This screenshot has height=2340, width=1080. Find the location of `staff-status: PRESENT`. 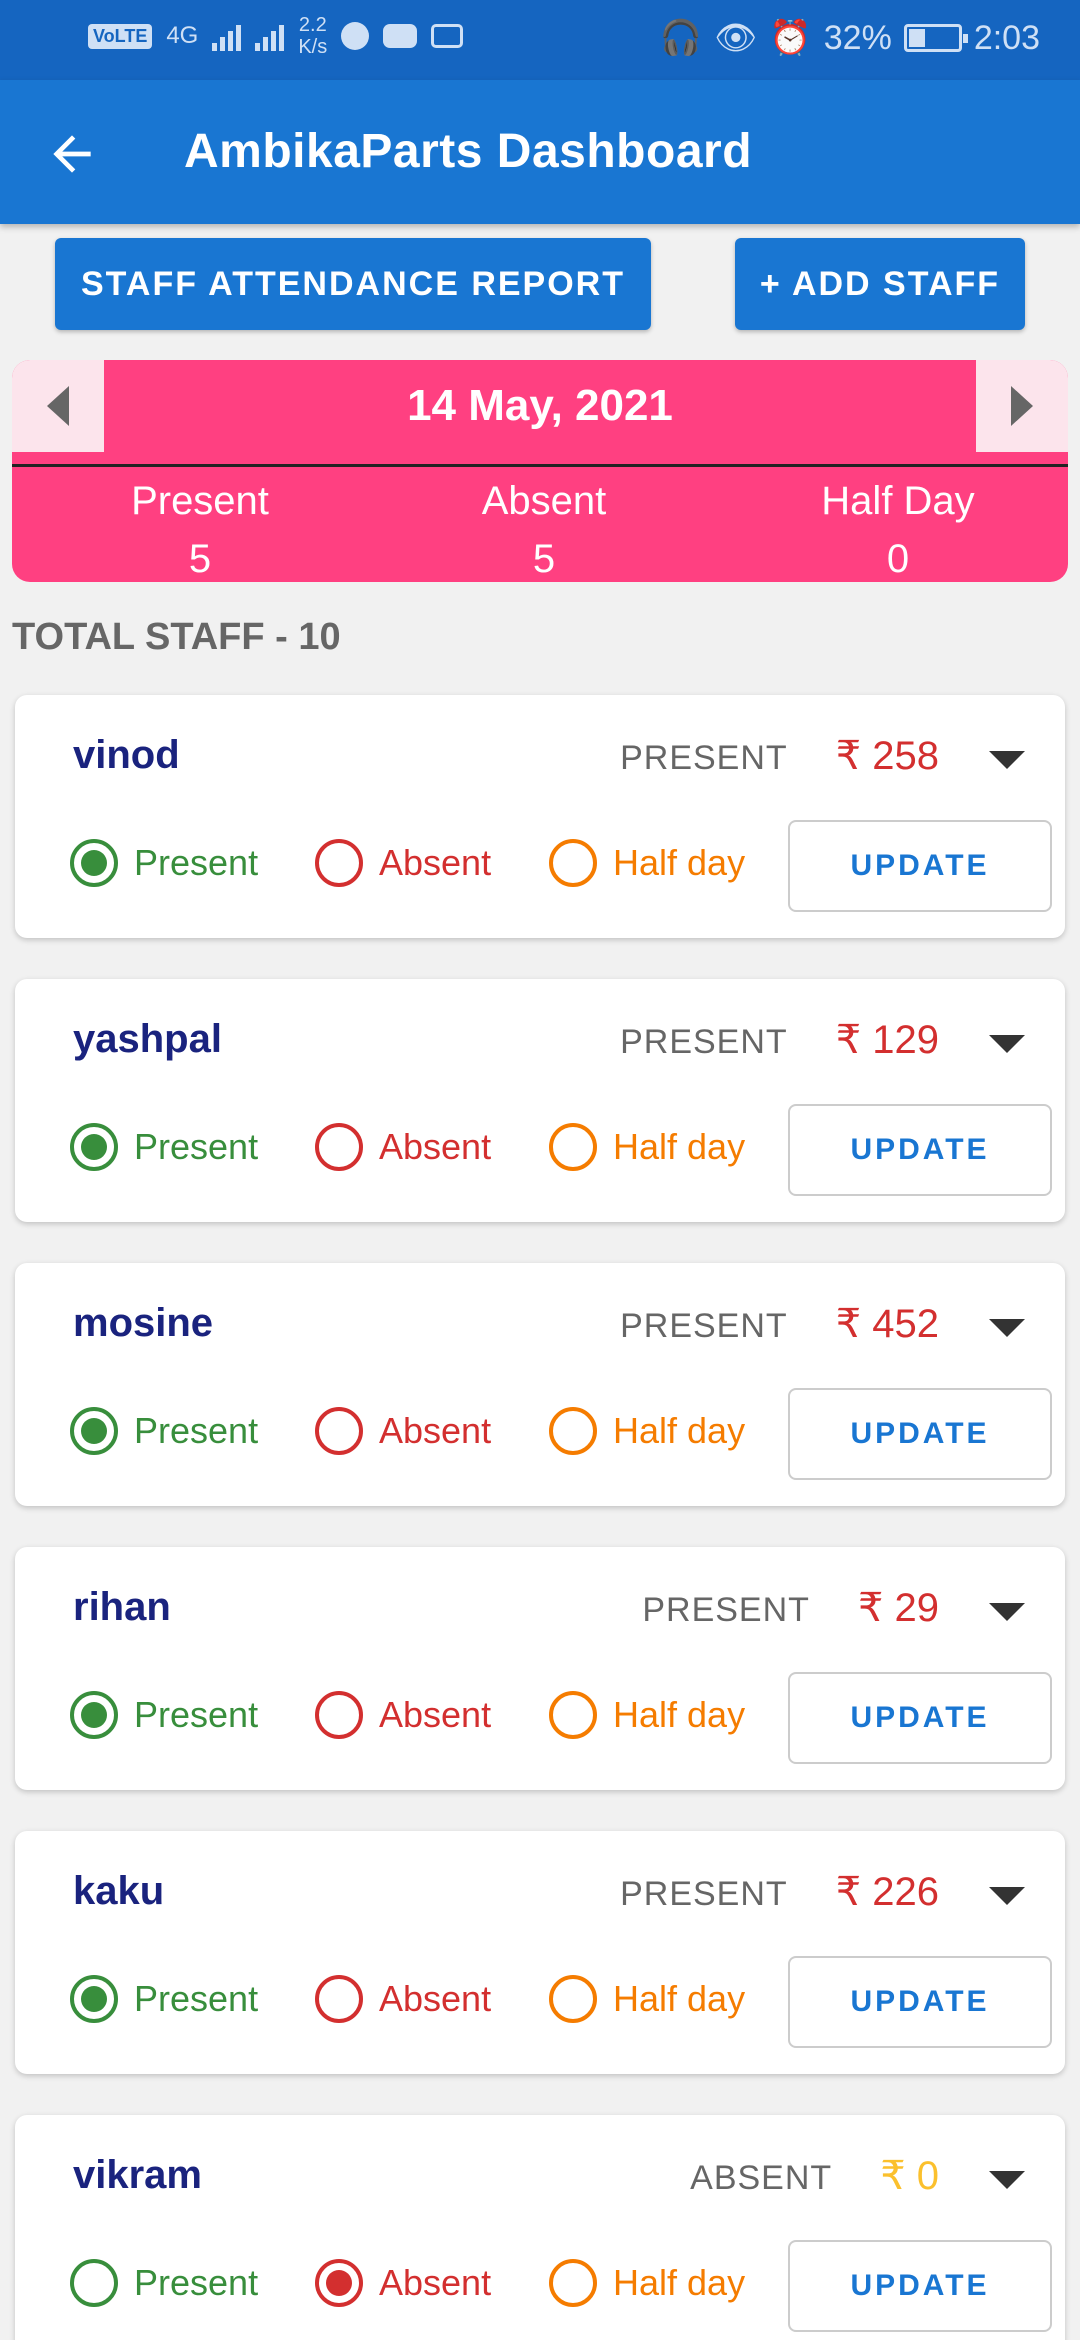

staff-status: PRESENT is located at coordinates (704, 1326).